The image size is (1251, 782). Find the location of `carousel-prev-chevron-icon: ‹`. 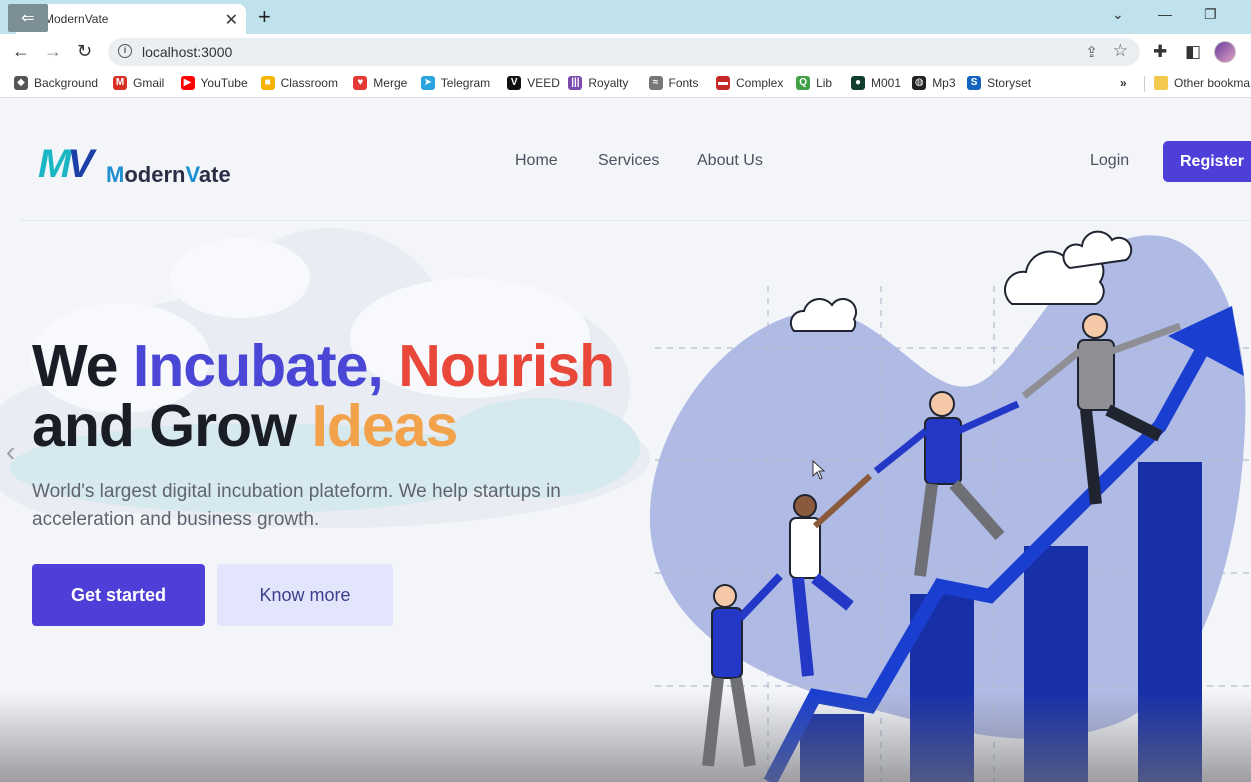

carousel-prev-chevron-icon: ‹ is located at coordinates (10, 452).